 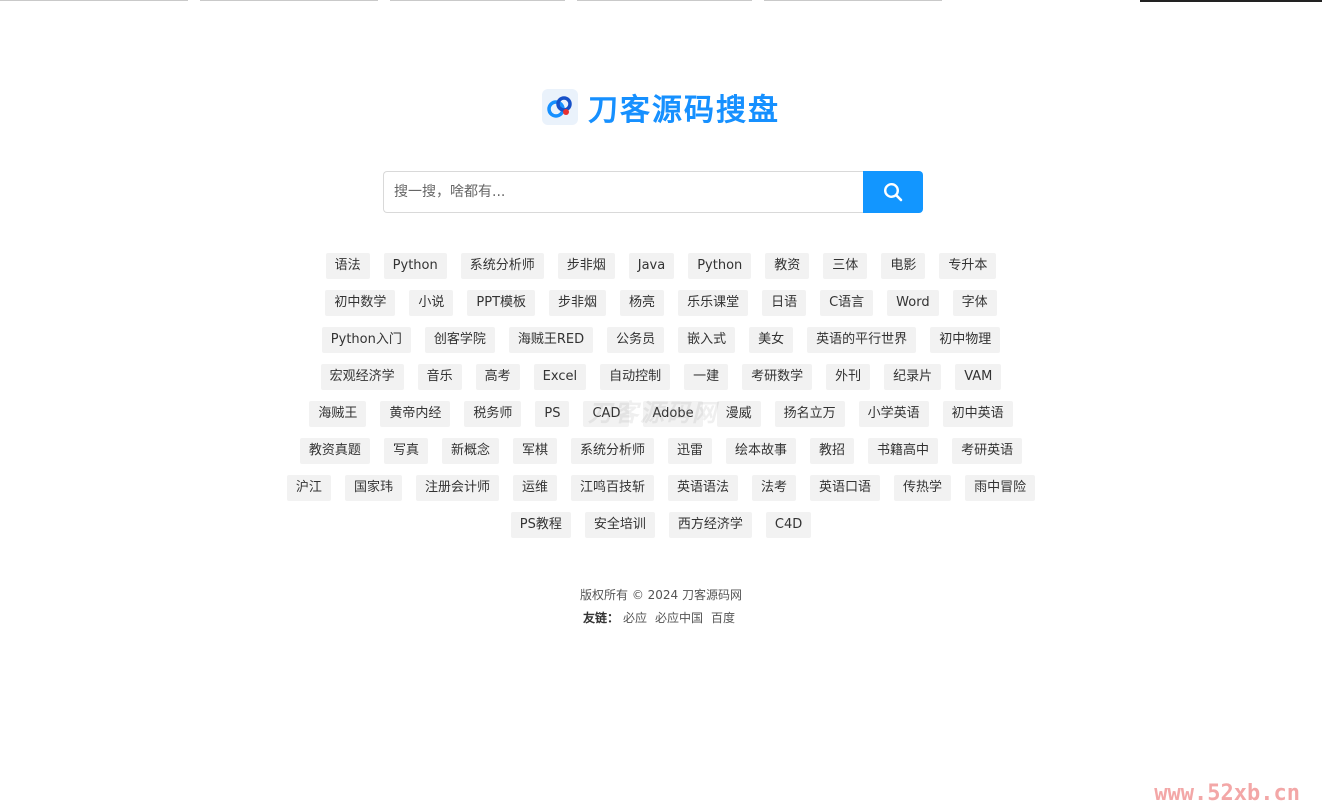 What do you see at coordinates (439, 377) in the screenshot?
I see `tag-link: 音乐` at bounding box center [439, 377].